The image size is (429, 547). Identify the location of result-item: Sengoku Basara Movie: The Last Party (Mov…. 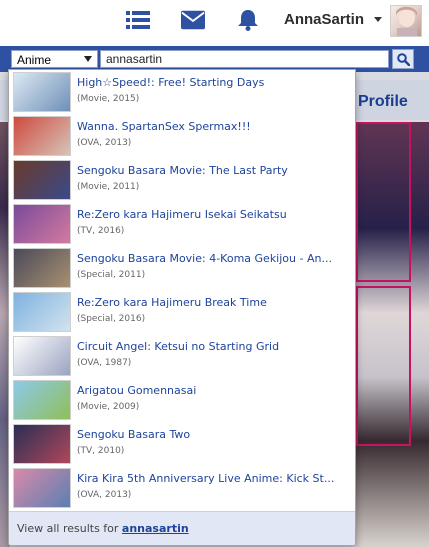
(182, 180).